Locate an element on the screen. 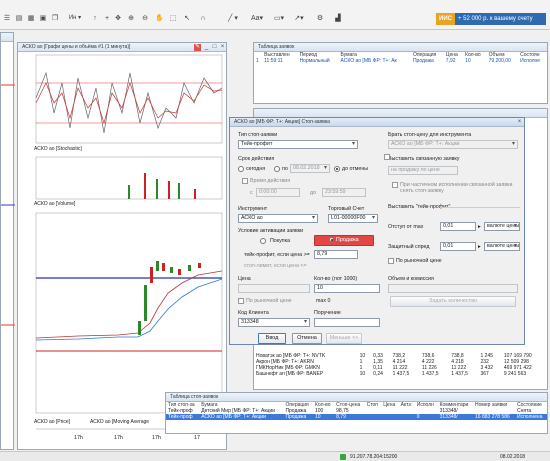  spread-label: Защитный спред is located at coordinates (409, 247).